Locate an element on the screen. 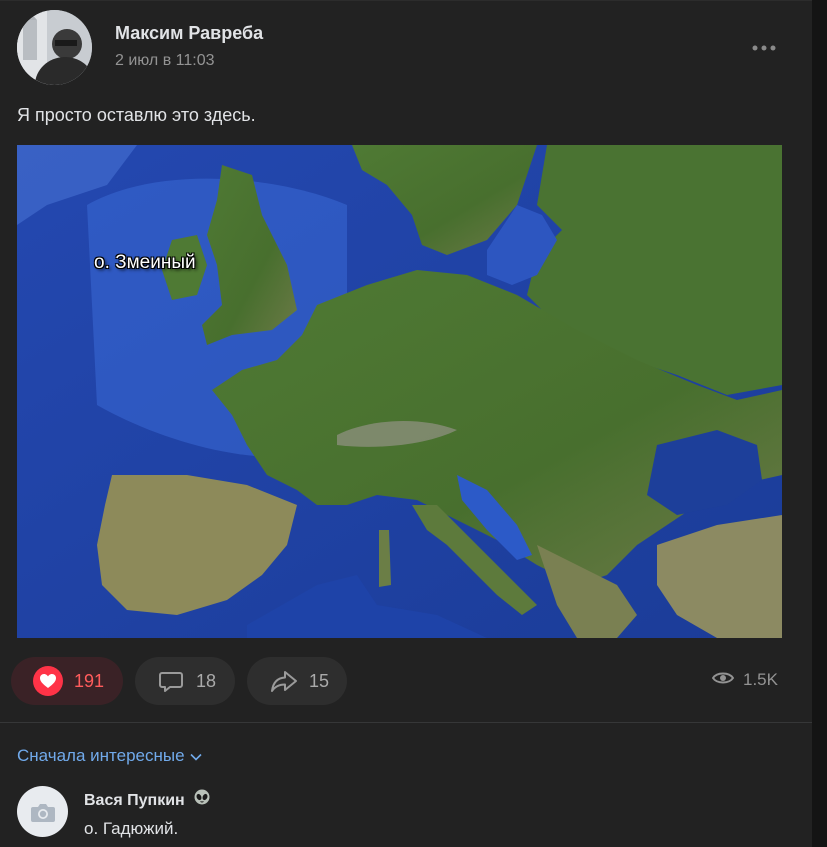 This screenshot has width=827, height=847. heart-icon is located at coordinates (48, 681).